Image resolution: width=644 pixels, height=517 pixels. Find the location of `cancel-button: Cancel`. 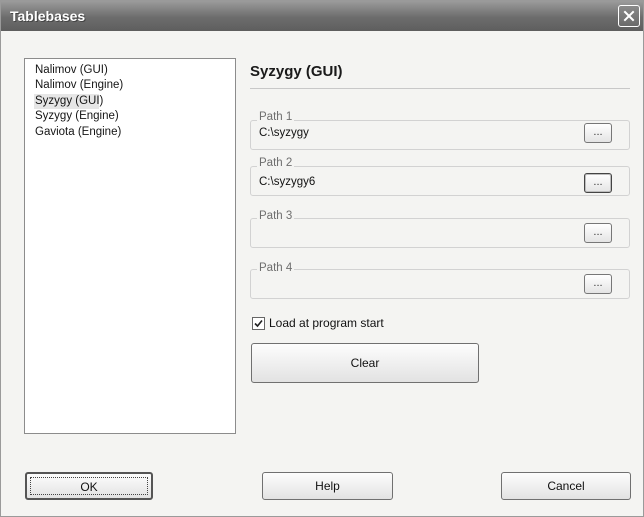

cancel-button: Cancel is located at coordinates (566, 486).